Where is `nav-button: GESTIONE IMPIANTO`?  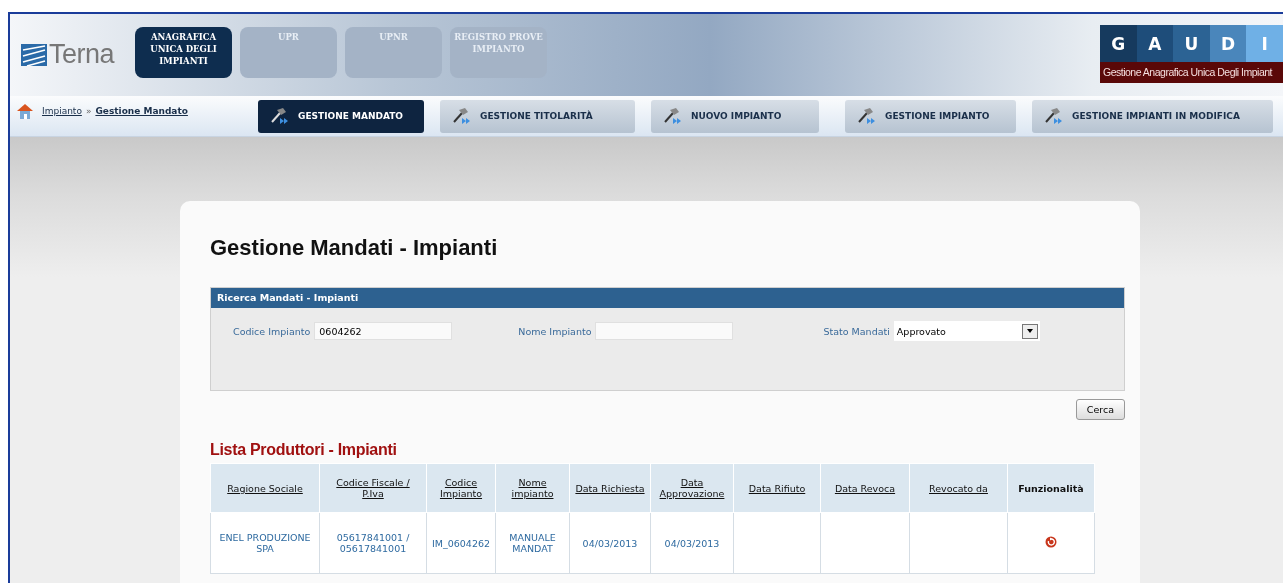
nav-button: GESTIONE IMPIANTO is located at coordinates (930, 116).